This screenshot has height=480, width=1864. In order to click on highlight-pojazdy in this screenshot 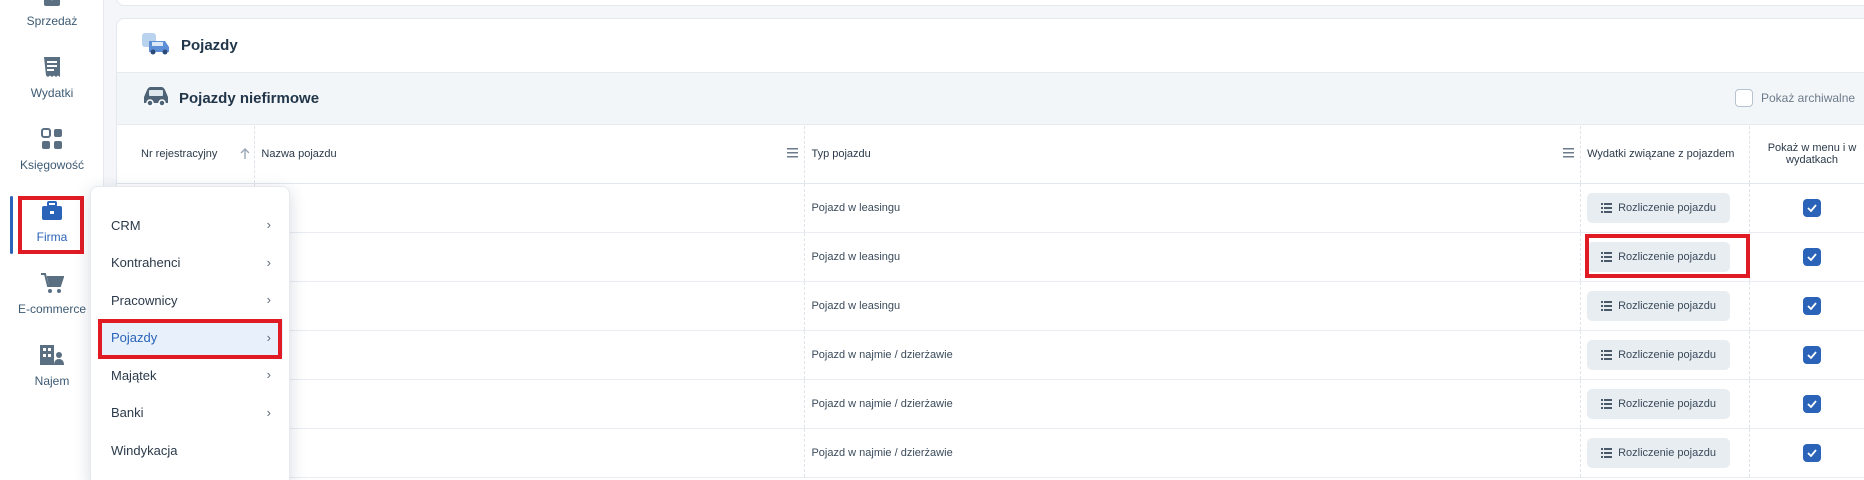, I will do `click(190, 339)`.